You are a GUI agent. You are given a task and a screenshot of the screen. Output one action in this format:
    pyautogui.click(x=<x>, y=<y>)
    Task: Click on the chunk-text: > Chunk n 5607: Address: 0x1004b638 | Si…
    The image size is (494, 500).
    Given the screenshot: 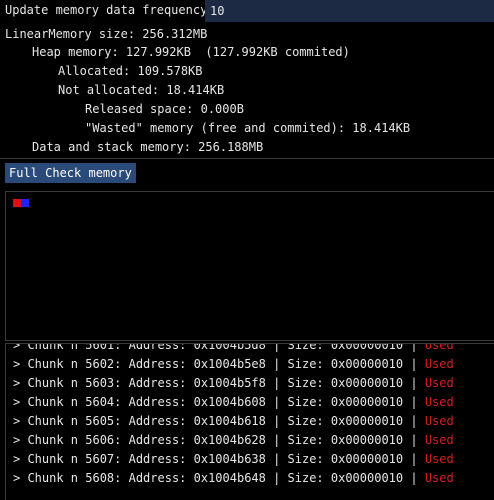 What is the action you would take?
    pyautogui.click(x=219, y=459)
    